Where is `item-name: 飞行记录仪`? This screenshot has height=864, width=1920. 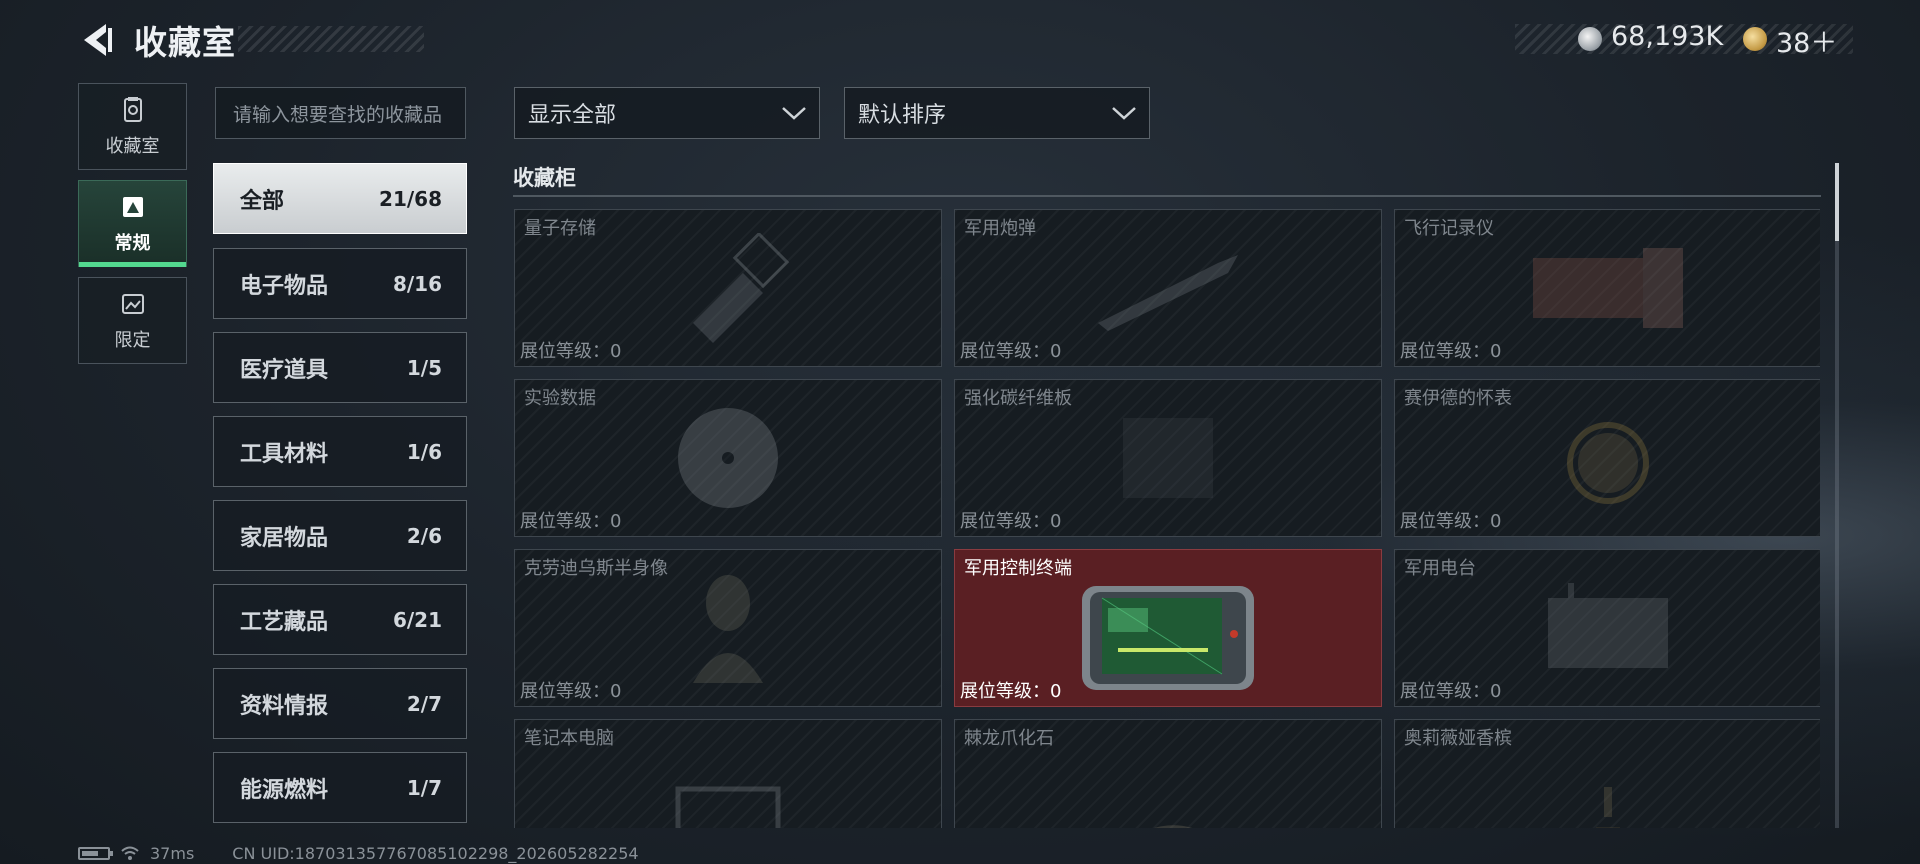 item-name: 飞行记录仪 is located at coordinates (1449, 228).